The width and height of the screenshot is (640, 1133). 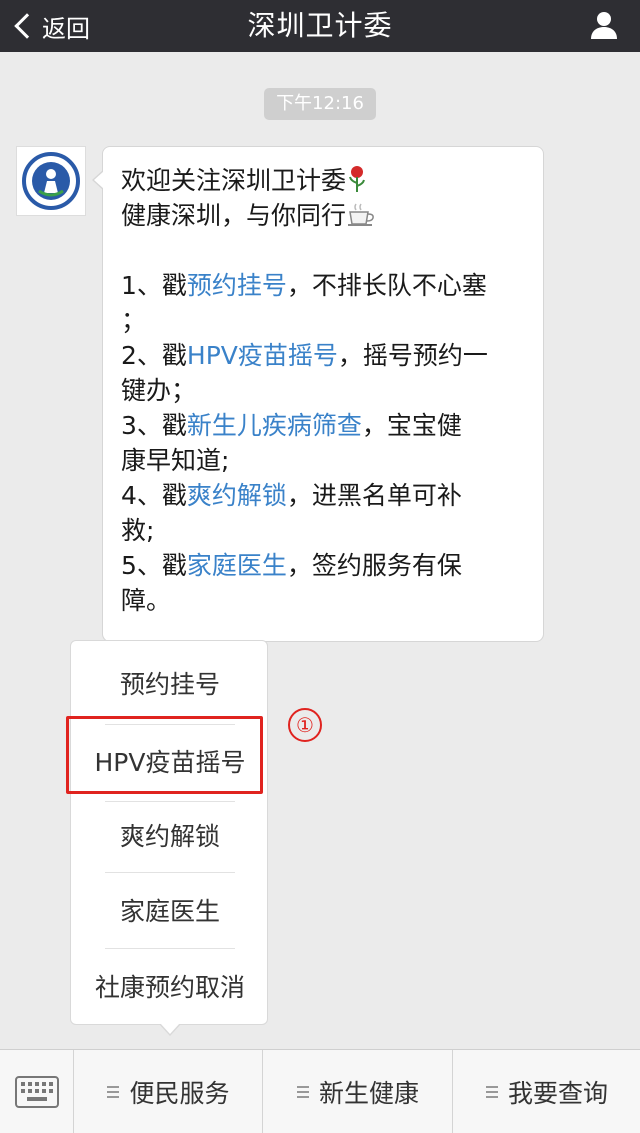 What do you see at coordinates (291, 565) in the screenshot?
I see `message-item-5: 5、戳家庭医生，签约服务有保` at bounding box center [291, 565].